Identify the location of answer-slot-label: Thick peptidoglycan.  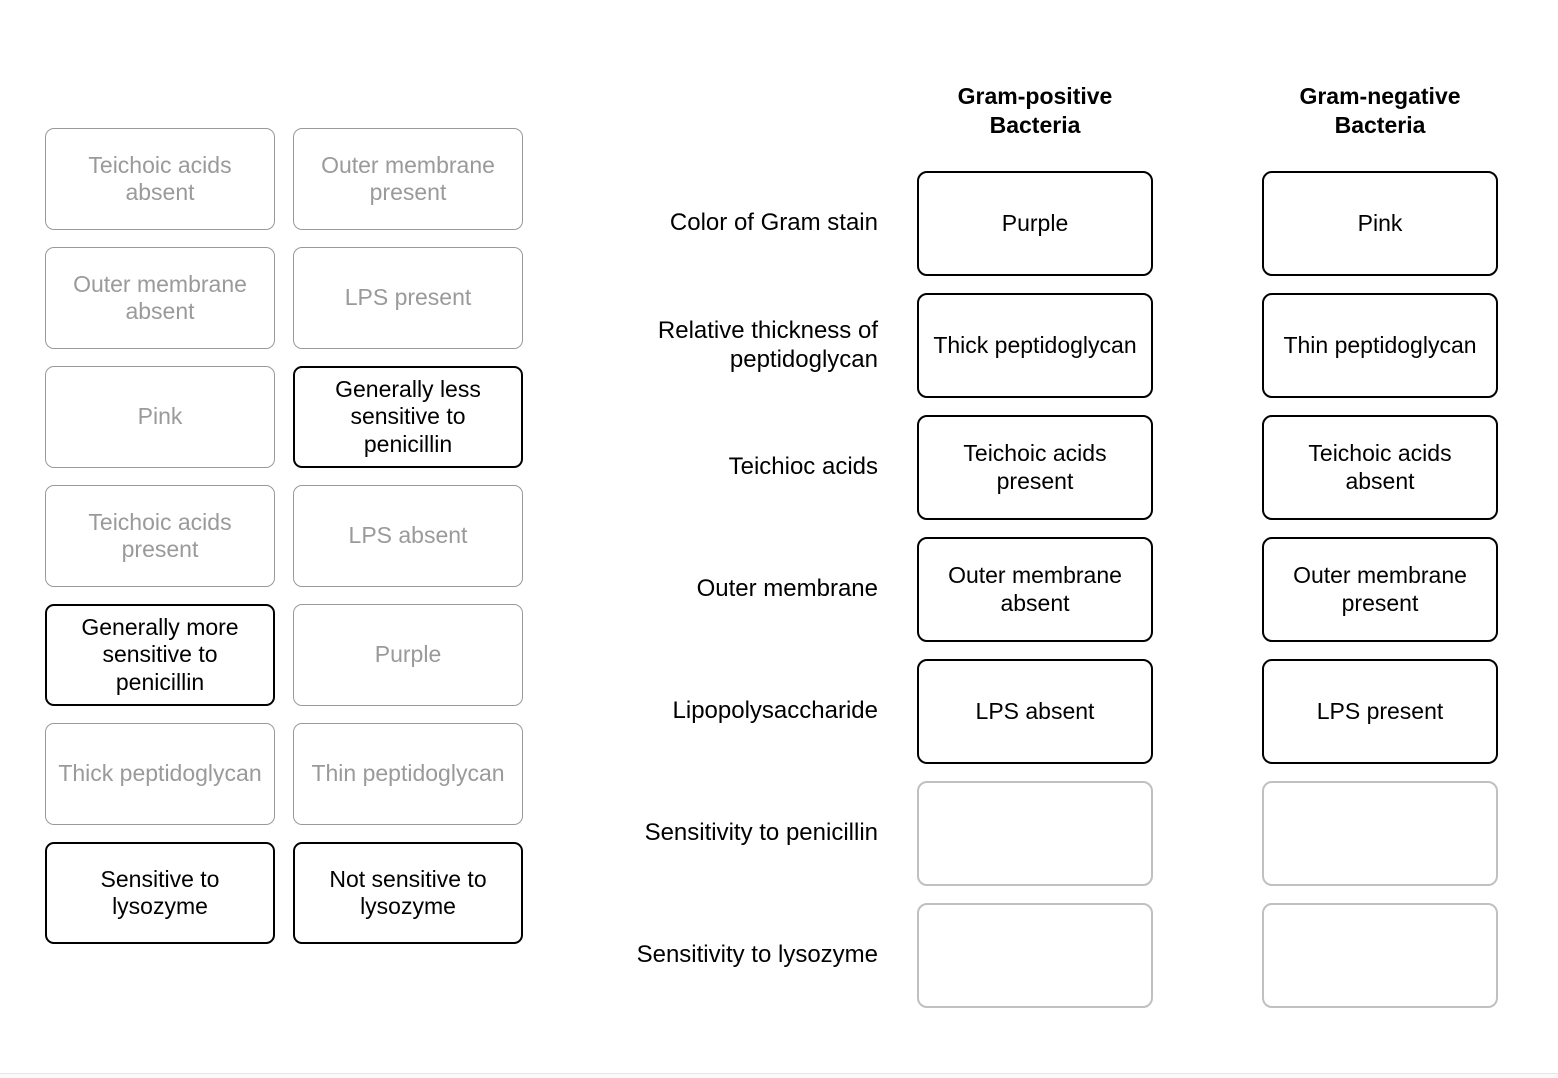
(1035, 344).